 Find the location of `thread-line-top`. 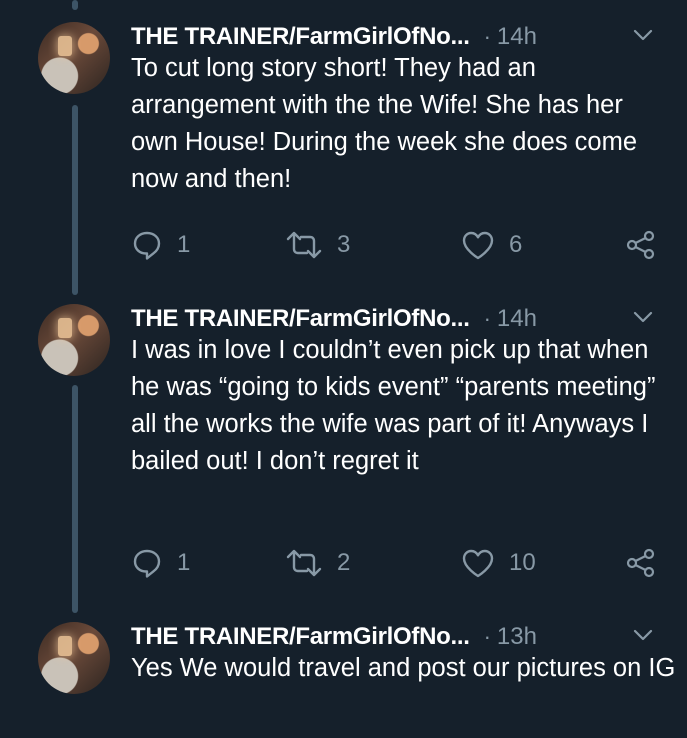

thread-line-top is located at coordinates (75, 5).